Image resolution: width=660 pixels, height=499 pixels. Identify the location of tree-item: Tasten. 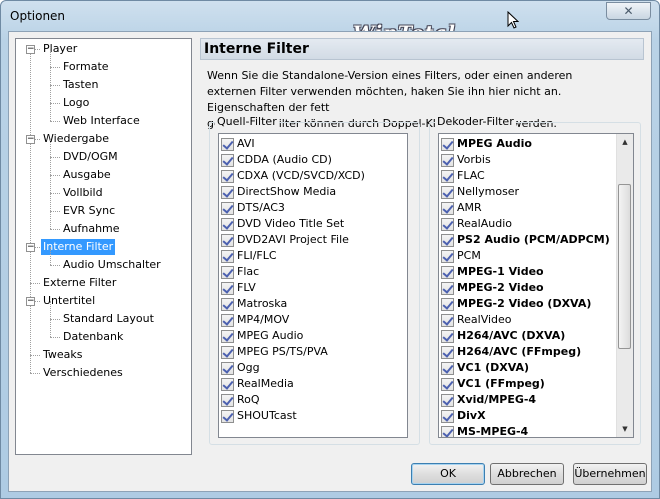
(80, 85).